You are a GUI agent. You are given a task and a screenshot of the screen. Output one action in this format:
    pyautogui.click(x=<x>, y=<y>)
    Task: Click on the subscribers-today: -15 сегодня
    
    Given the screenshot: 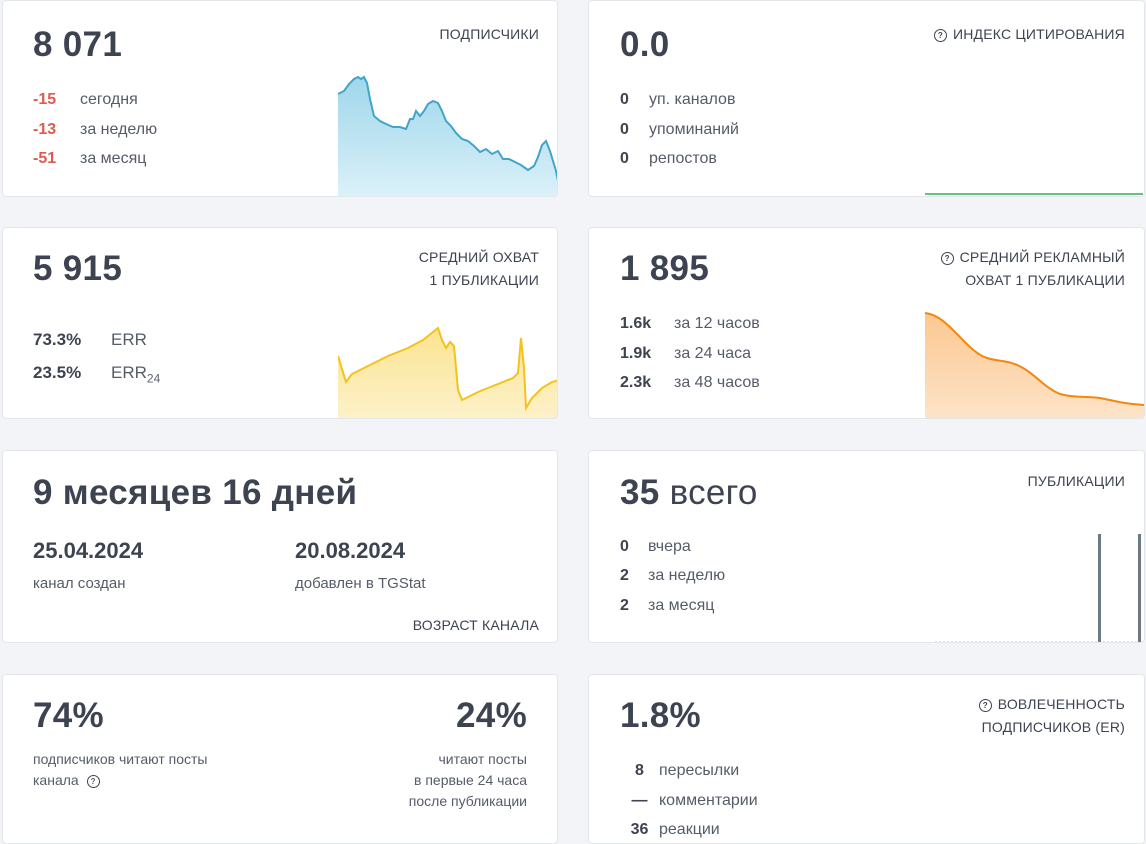 What is the action you would take?
    pyautogui.click(x=85, y=99)
    